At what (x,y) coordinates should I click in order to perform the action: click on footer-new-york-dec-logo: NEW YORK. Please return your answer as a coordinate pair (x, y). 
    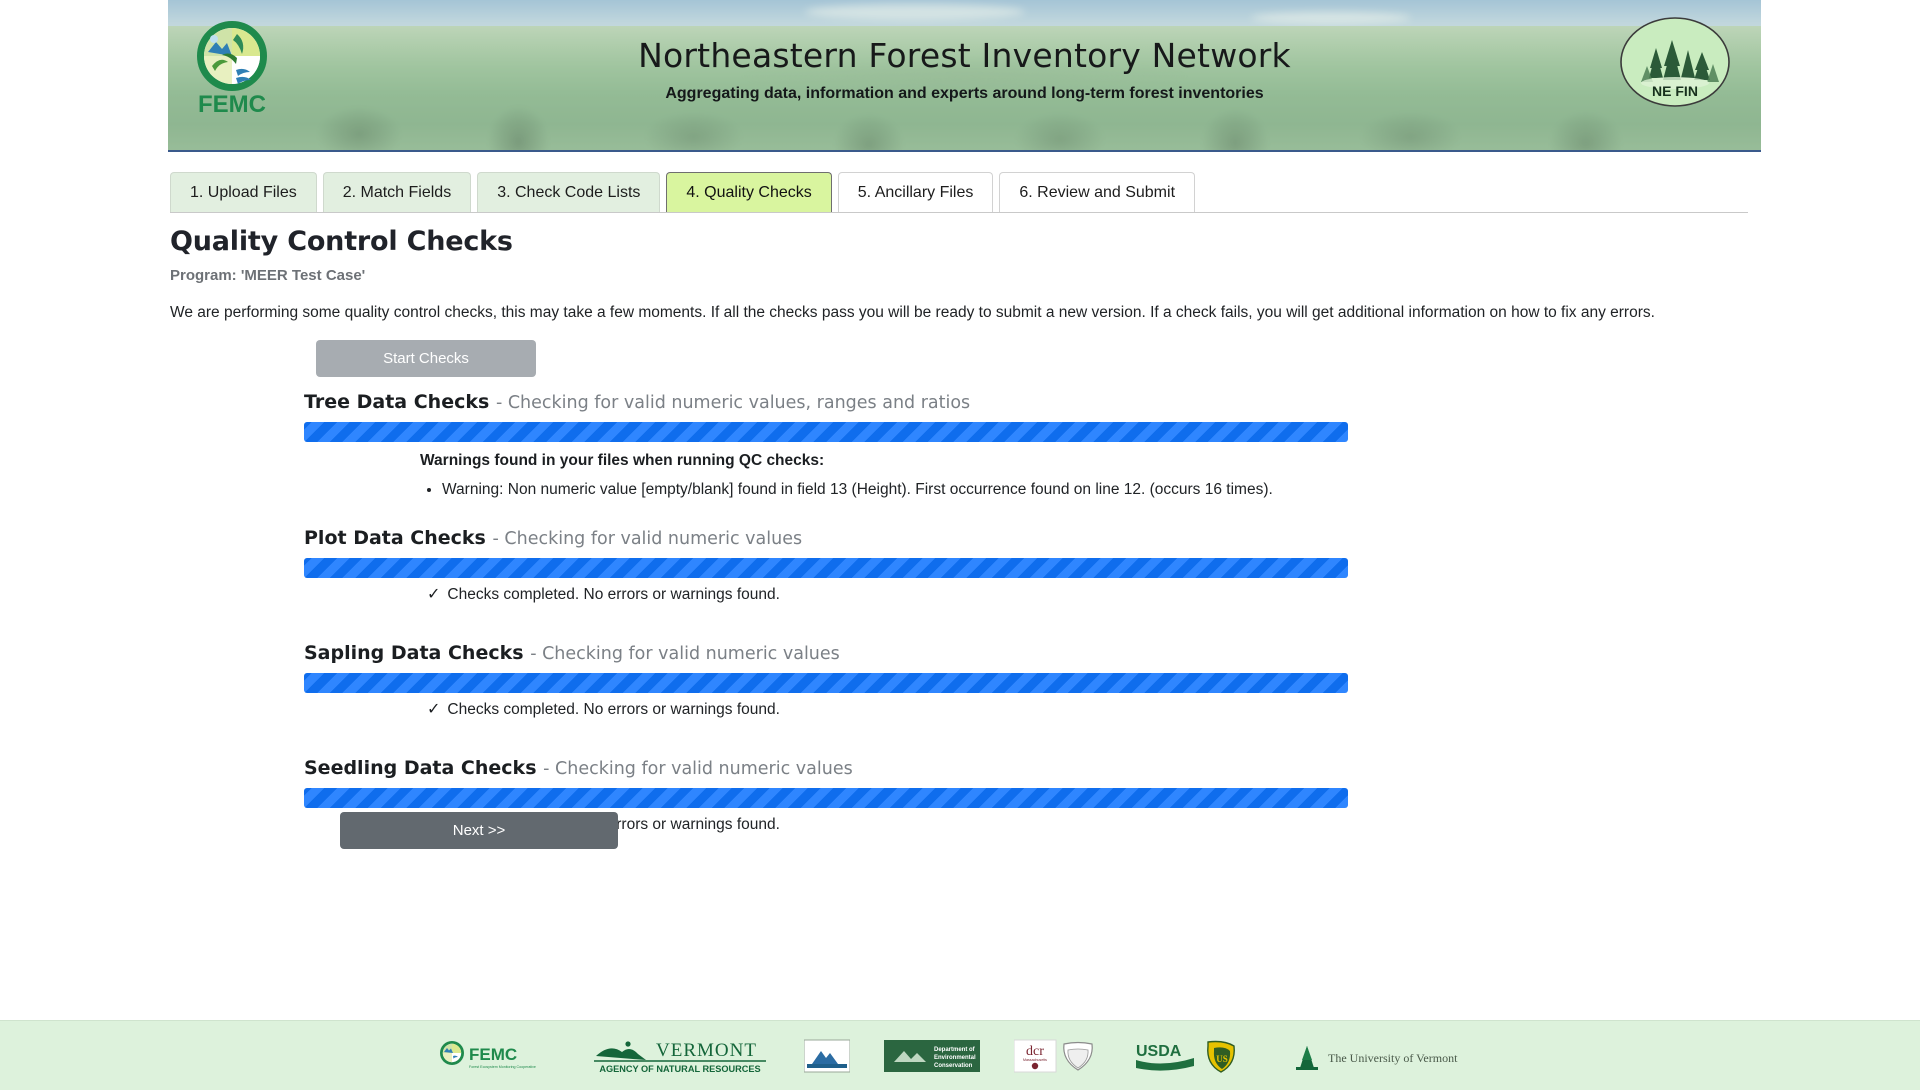
    Looking at the image, I should click on (827, 1056).